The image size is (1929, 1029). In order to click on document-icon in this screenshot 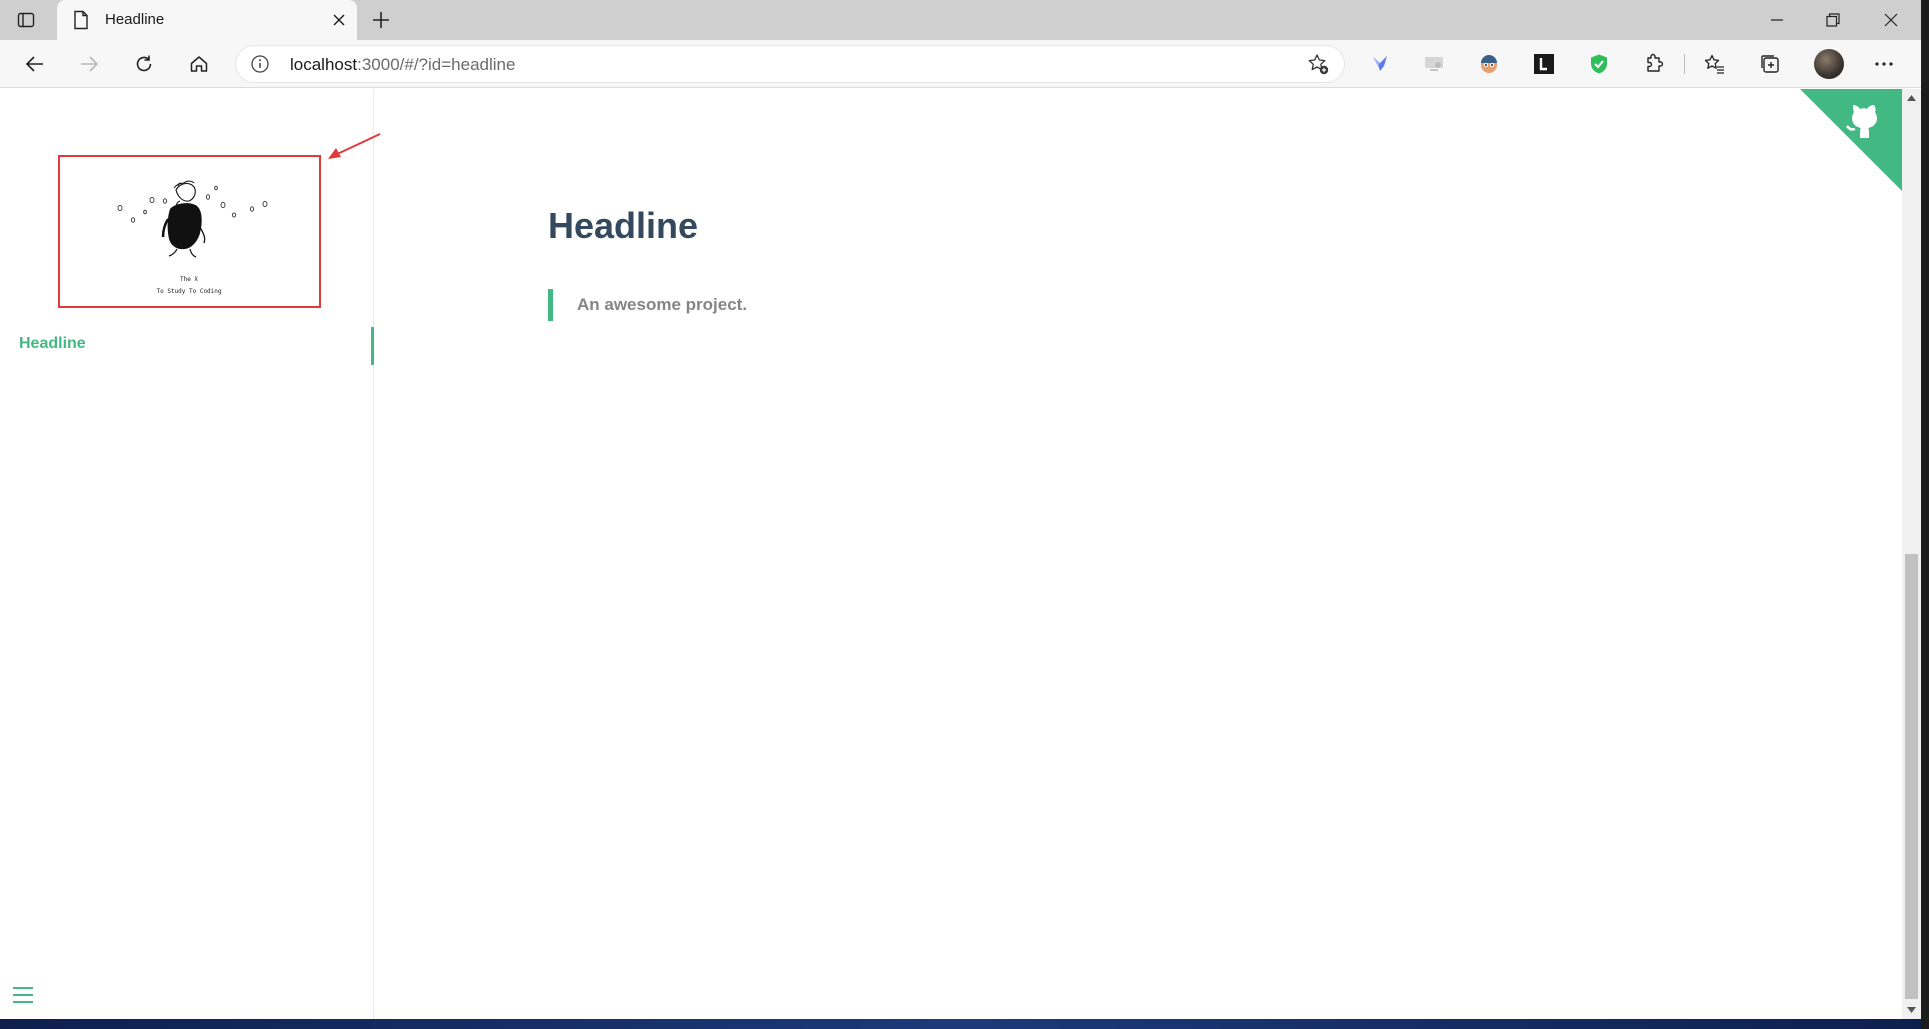, I will do `click(81, 20)`.